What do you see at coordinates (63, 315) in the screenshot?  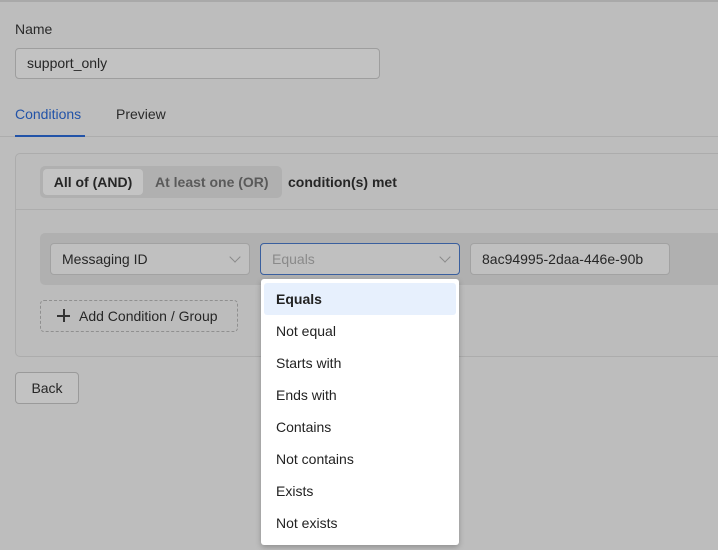 I see `plus-icon` at bounding box center [63, 315].